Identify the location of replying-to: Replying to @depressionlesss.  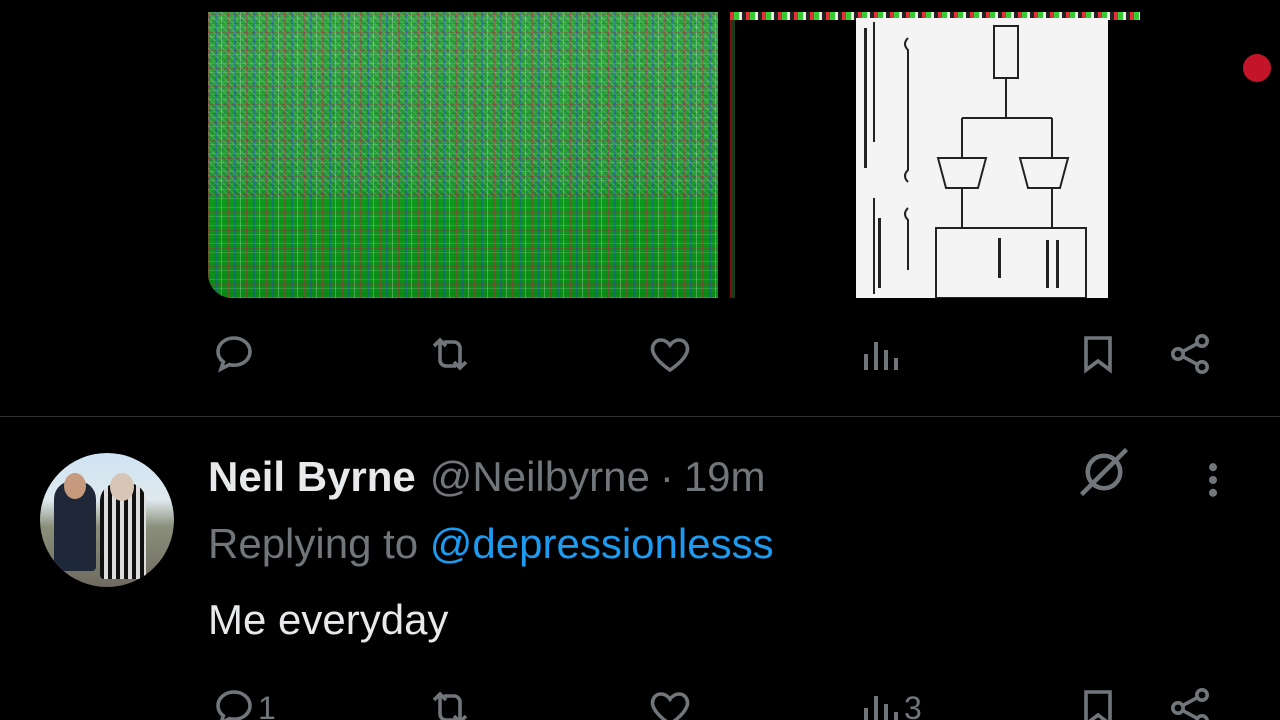
(491, 544).